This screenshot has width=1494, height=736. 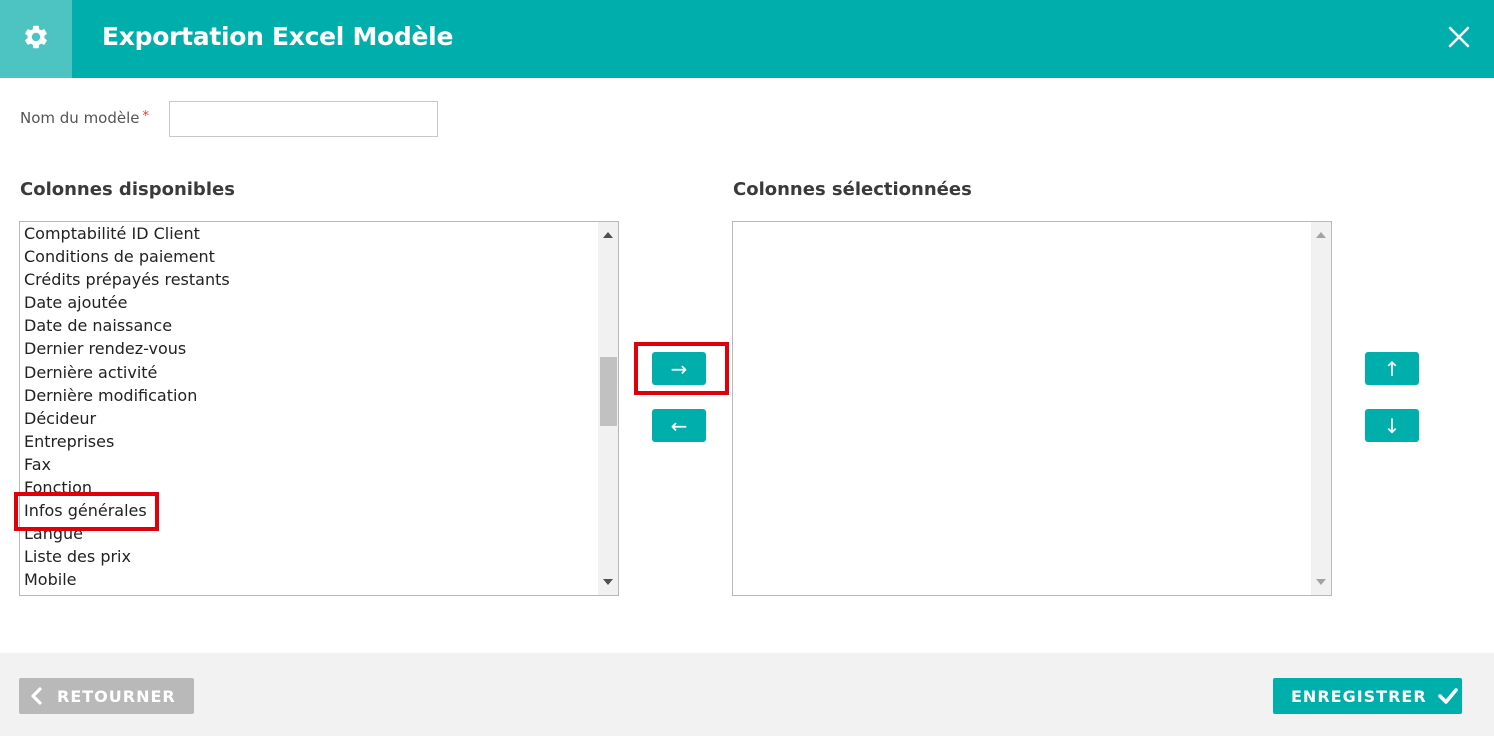 What do you see at coordinates (1359, 696) in the screenshot?
I see `save-button-label: ENREGISTRER` at bounding box center [1359, 696].